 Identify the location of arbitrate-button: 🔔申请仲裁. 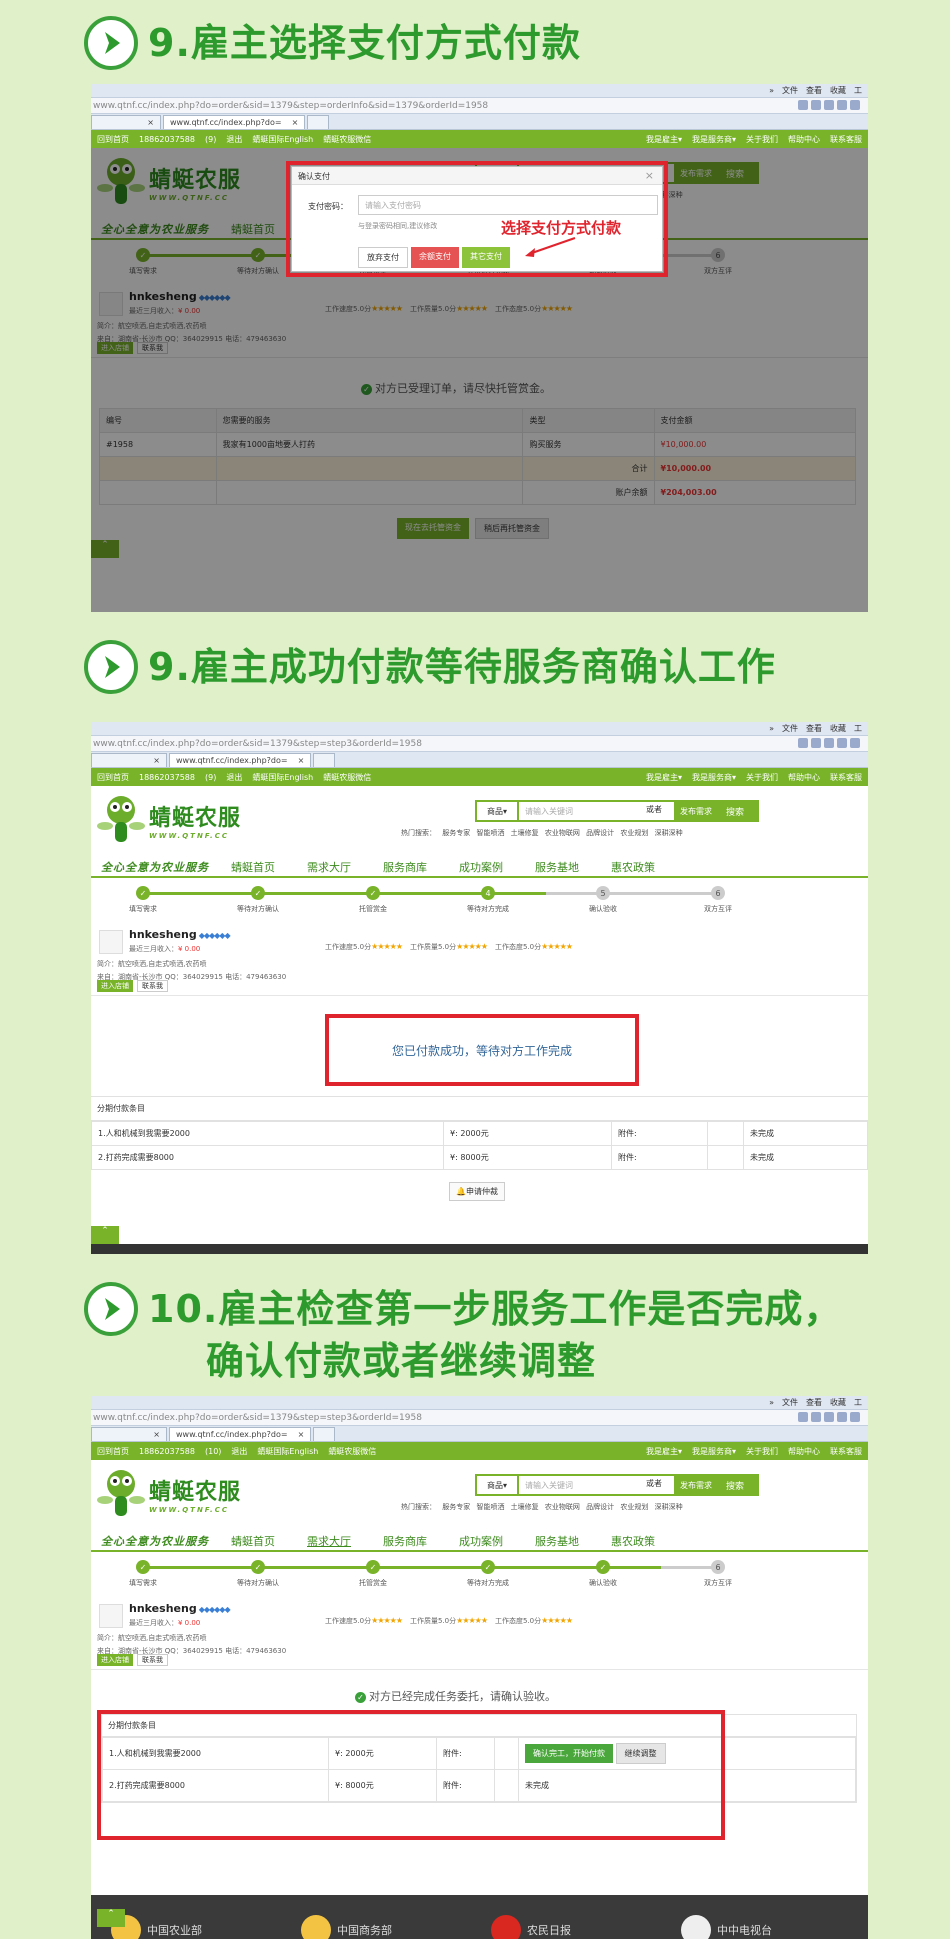
(477, 1191).